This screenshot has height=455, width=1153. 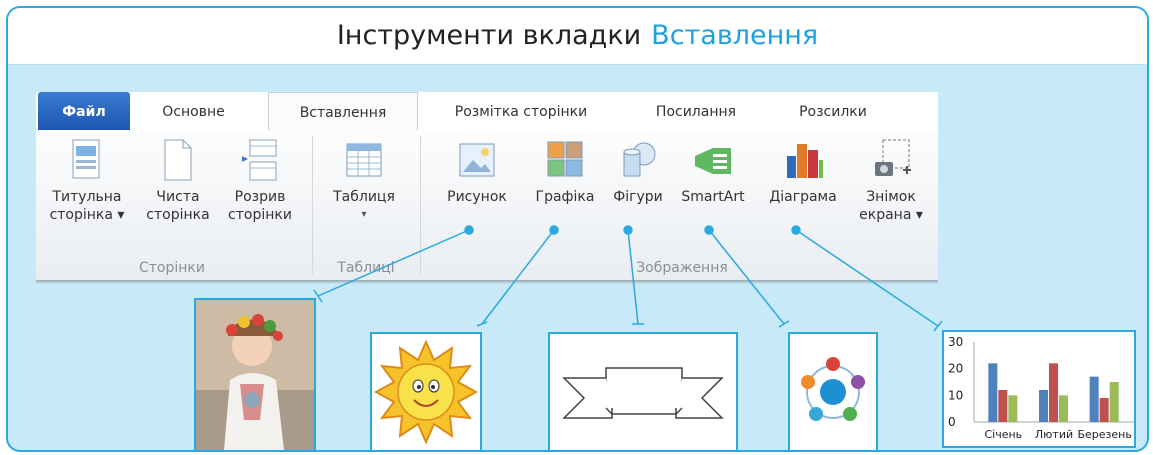 What do you see at coordinates (867, 278) in the screenshot?
I see `connector-chart` at bounding box center [867, 278].